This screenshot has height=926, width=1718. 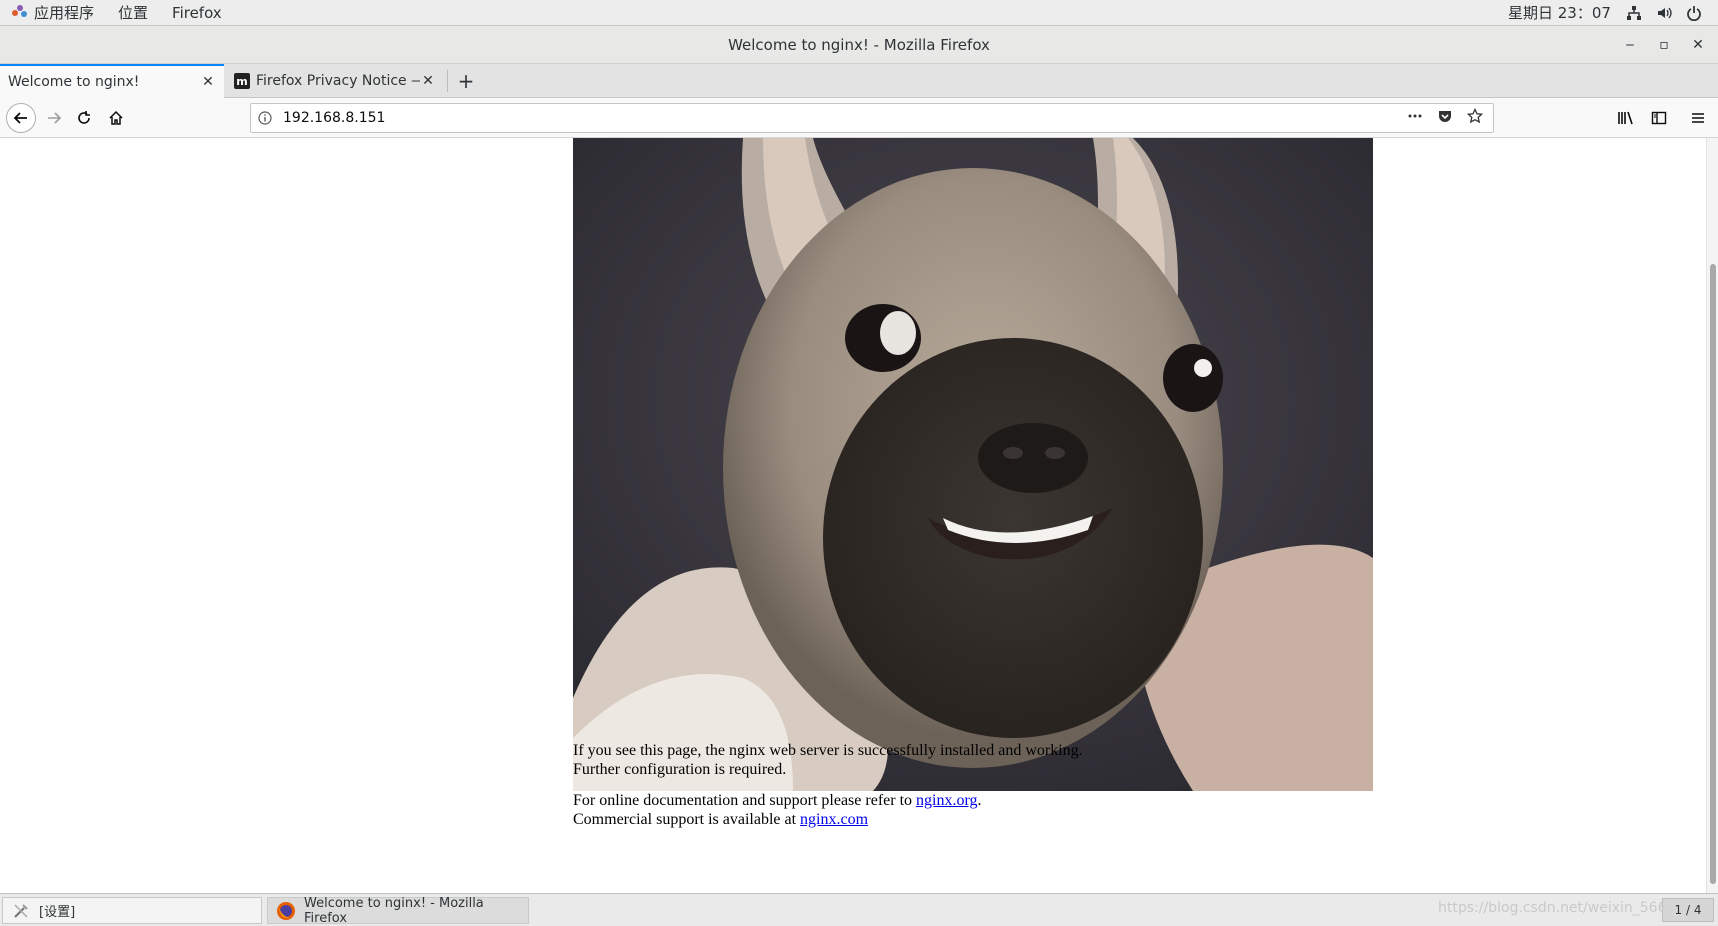 What do you see at coordinates (242, 81) in the screenshot?
I see `mozilla-favicon-icon: m` at bounding box center [242, 81].